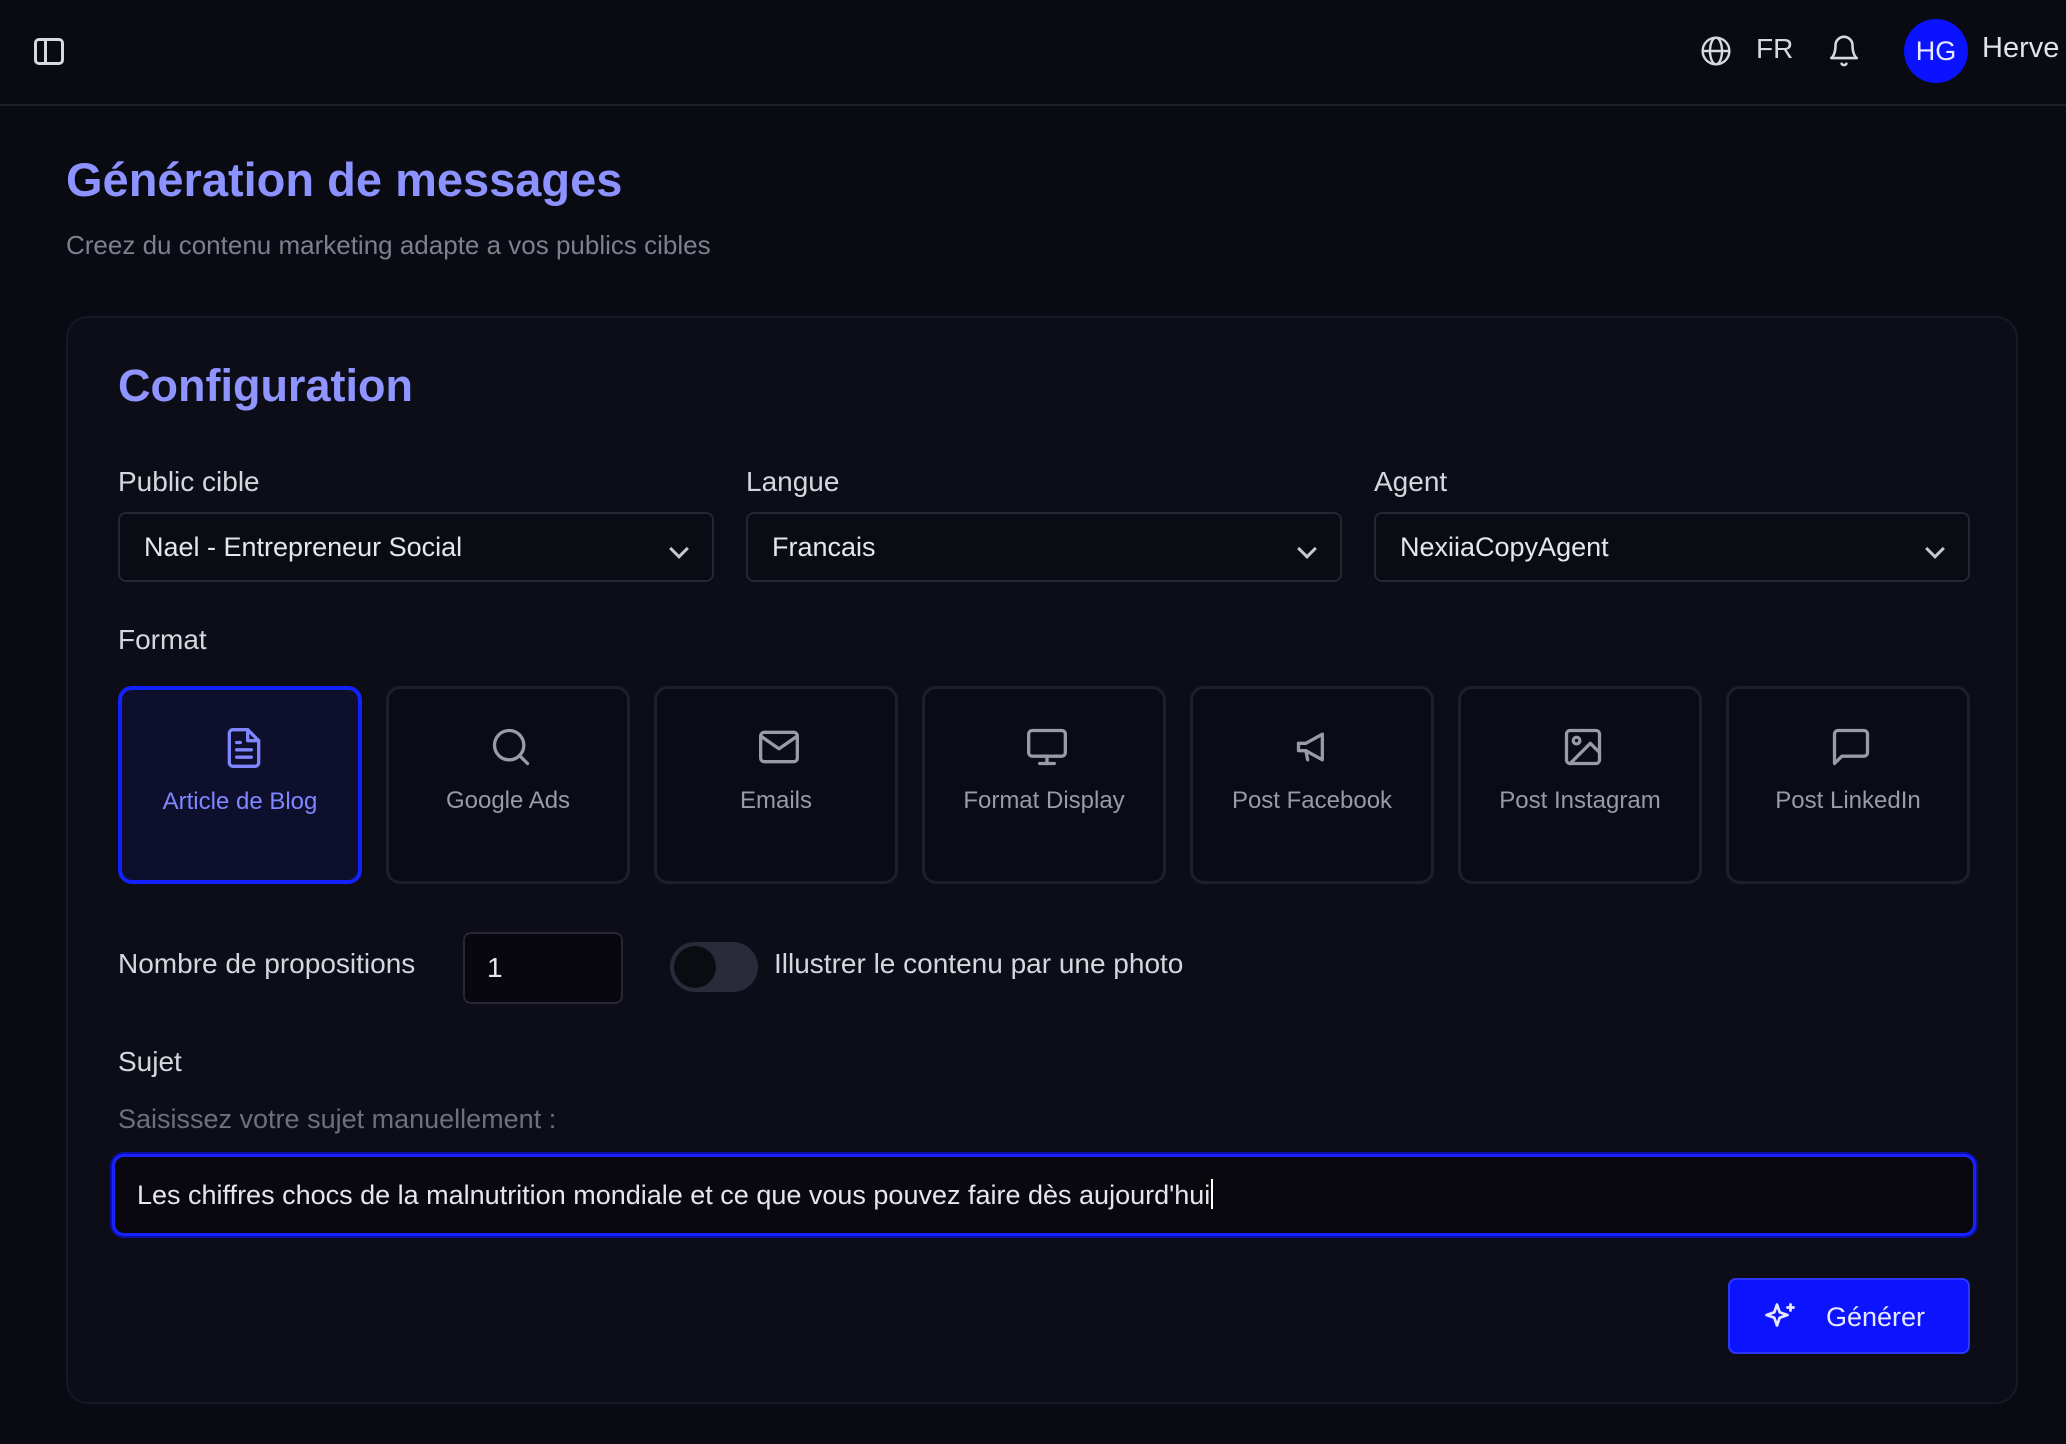 Image resolution: width=2066 pixels, height=1444 pixels. I want to click on propositions-input: 1, so click(543, 968).